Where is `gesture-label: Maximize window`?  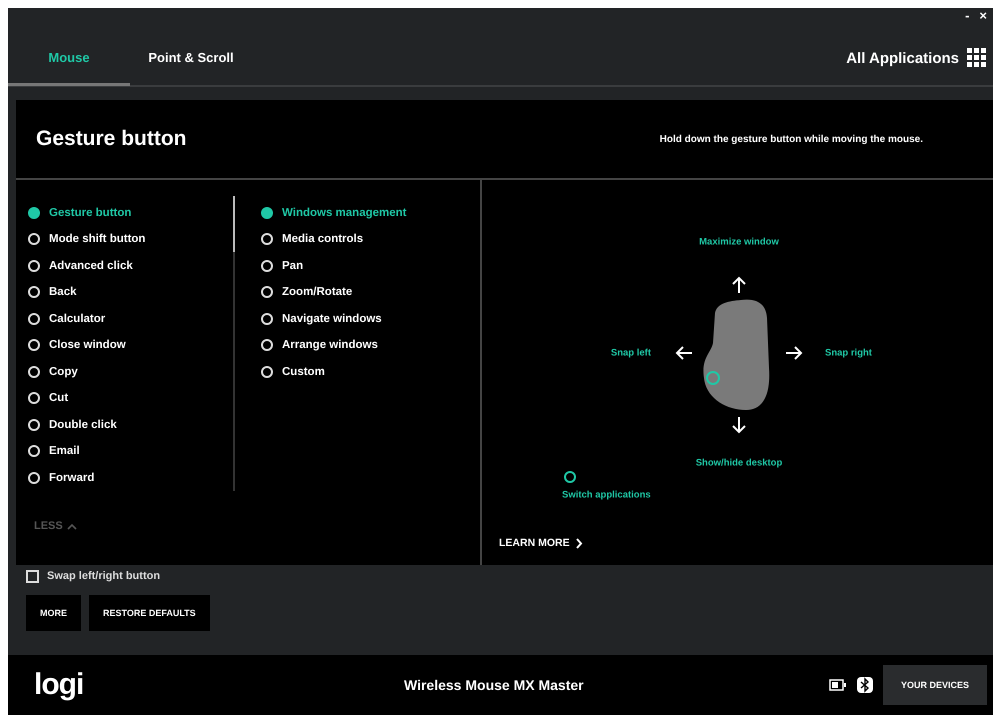
gesture-label: Maximize window is located at coordinates (739, 242).